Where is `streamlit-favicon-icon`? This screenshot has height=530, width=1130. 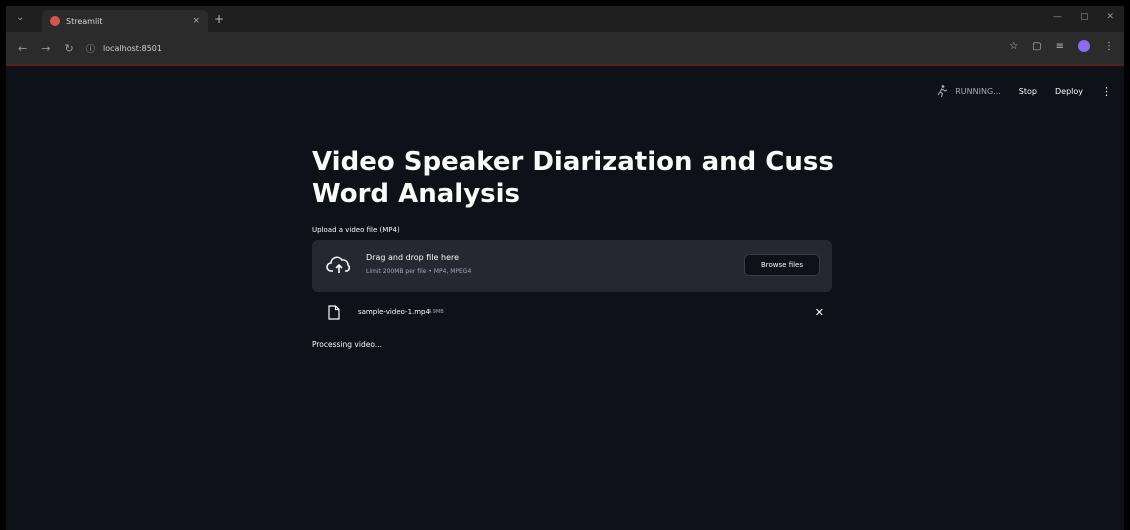 streamlit-favicon-icon is located at coordinates (55, 21).